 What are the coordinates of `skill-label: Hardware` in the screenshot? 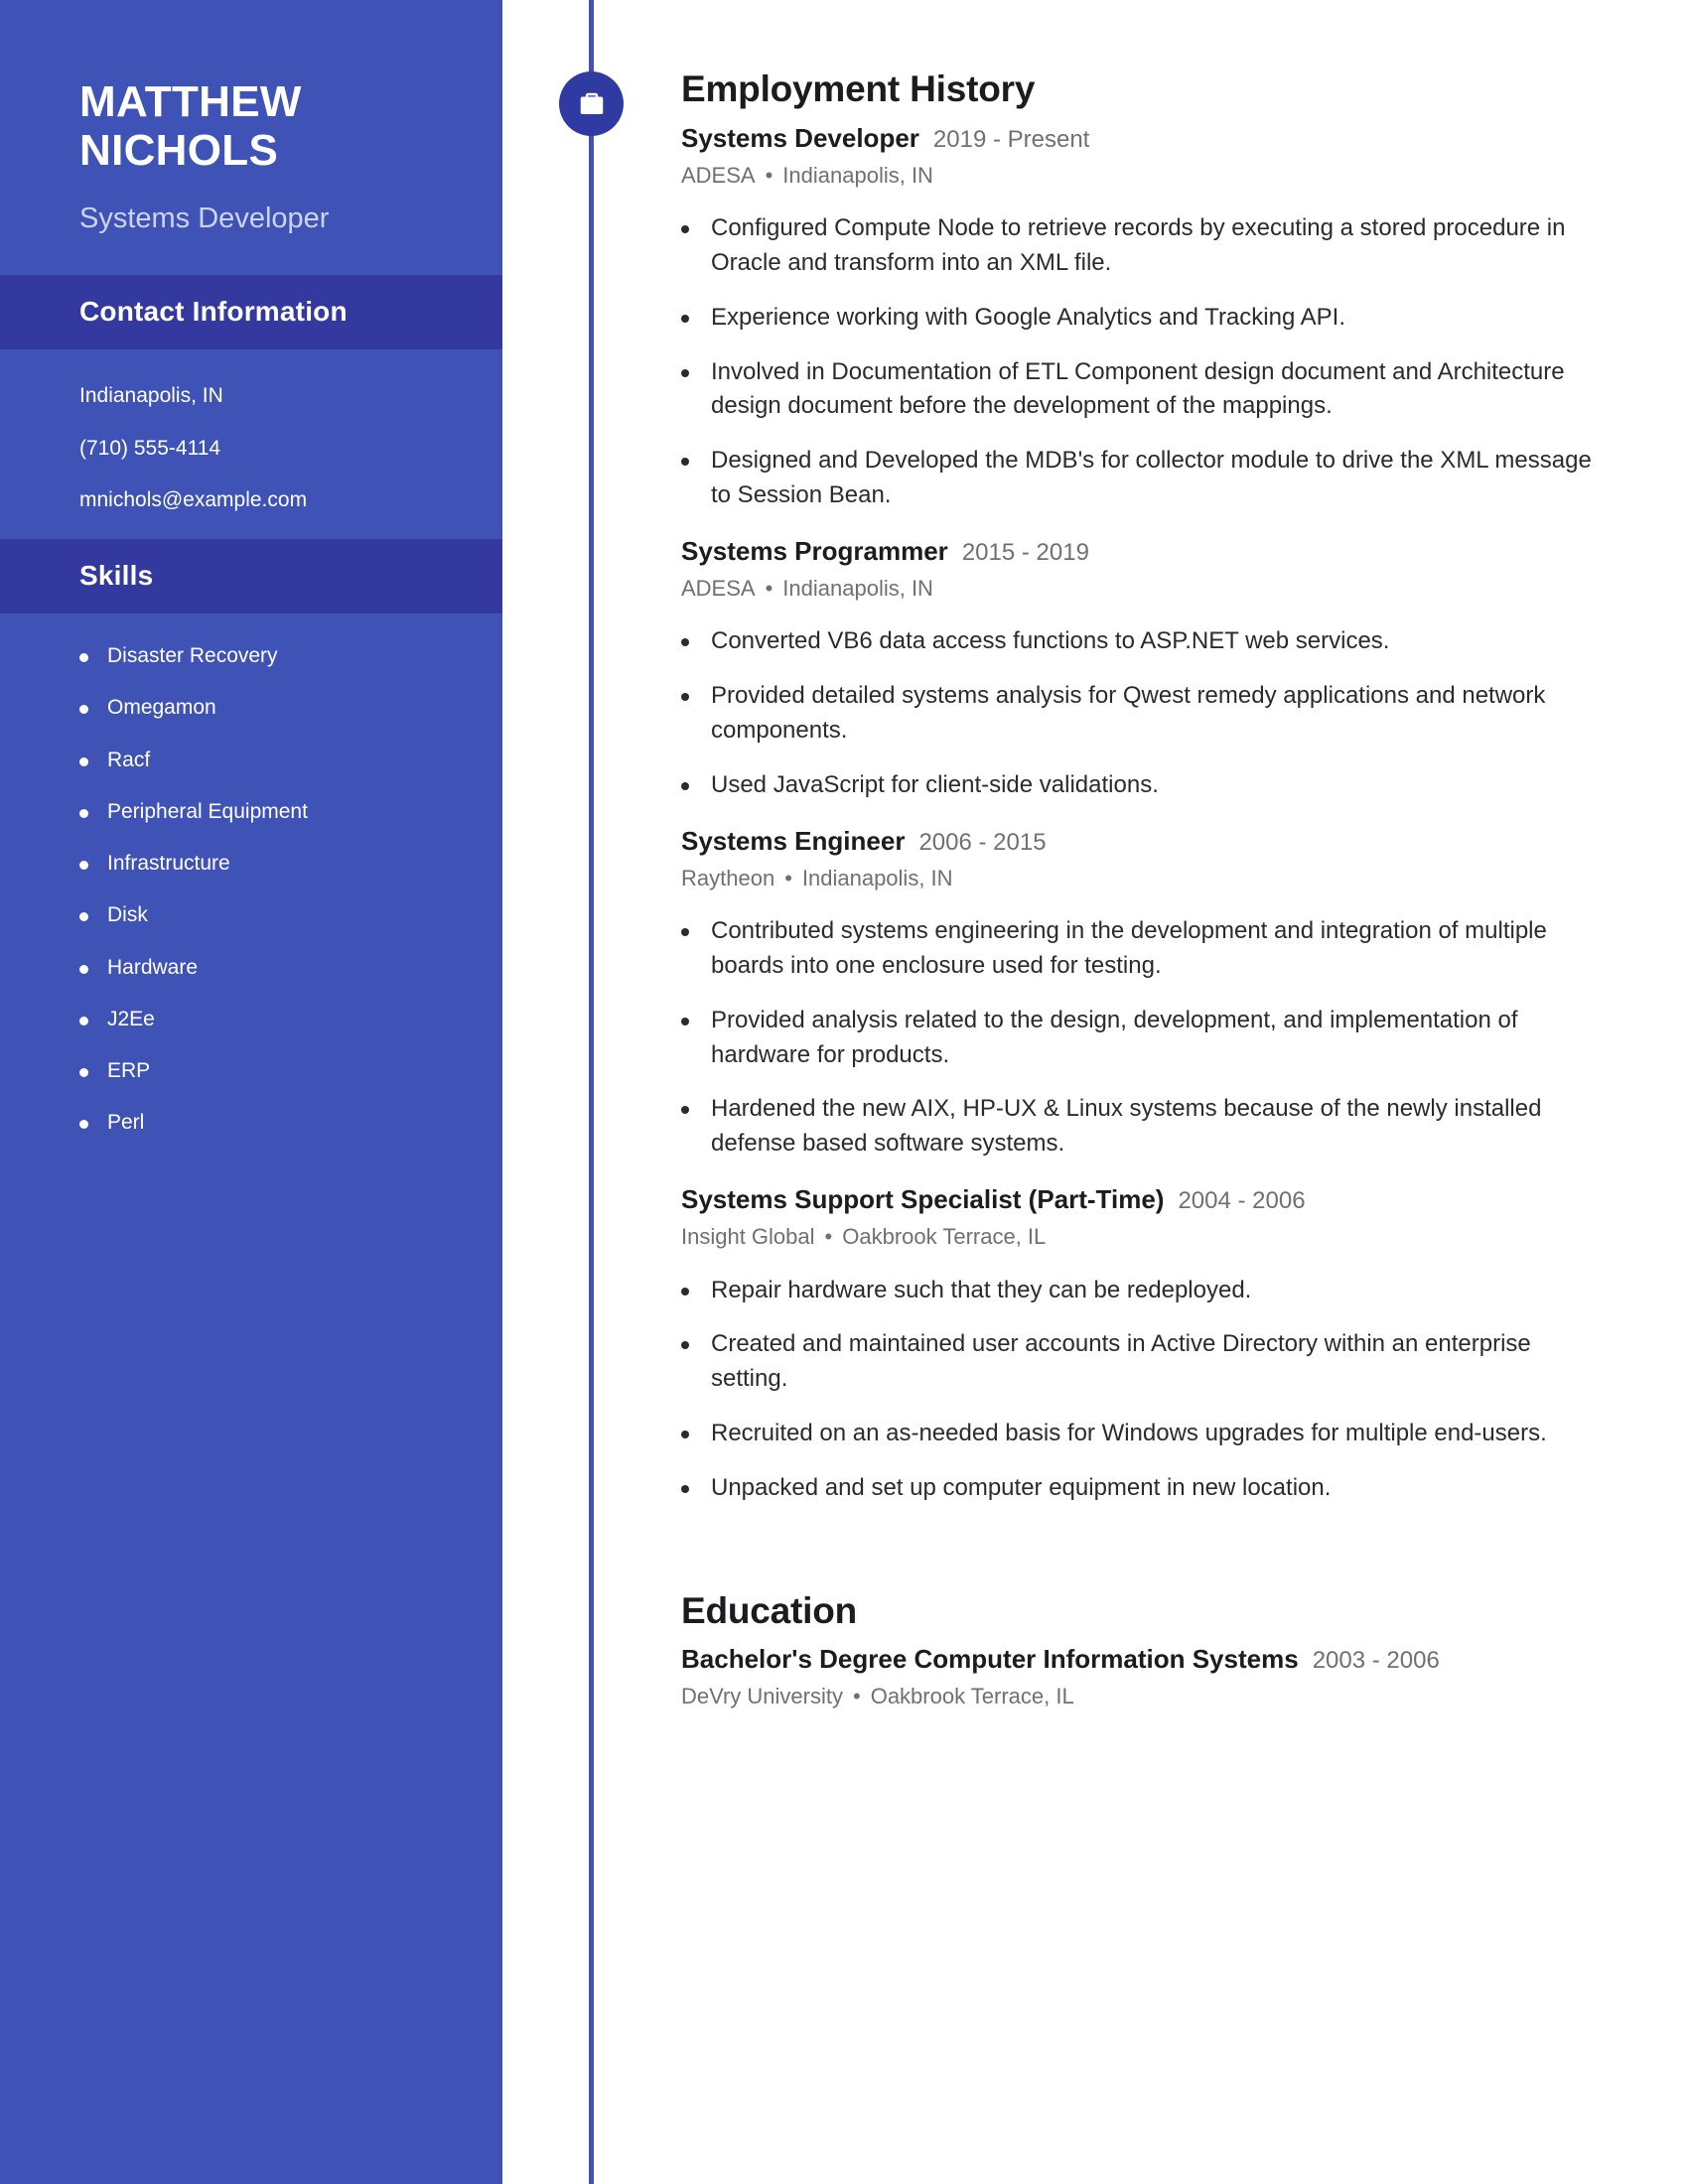 It's located at (153, 967).